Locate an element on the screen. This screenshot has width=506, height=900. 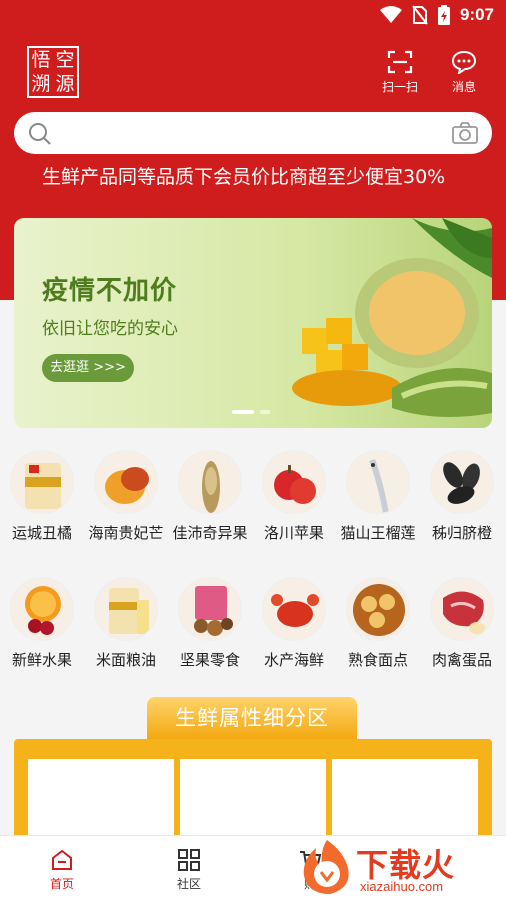
message-button: 消息 is located at coordinates (464, 72).